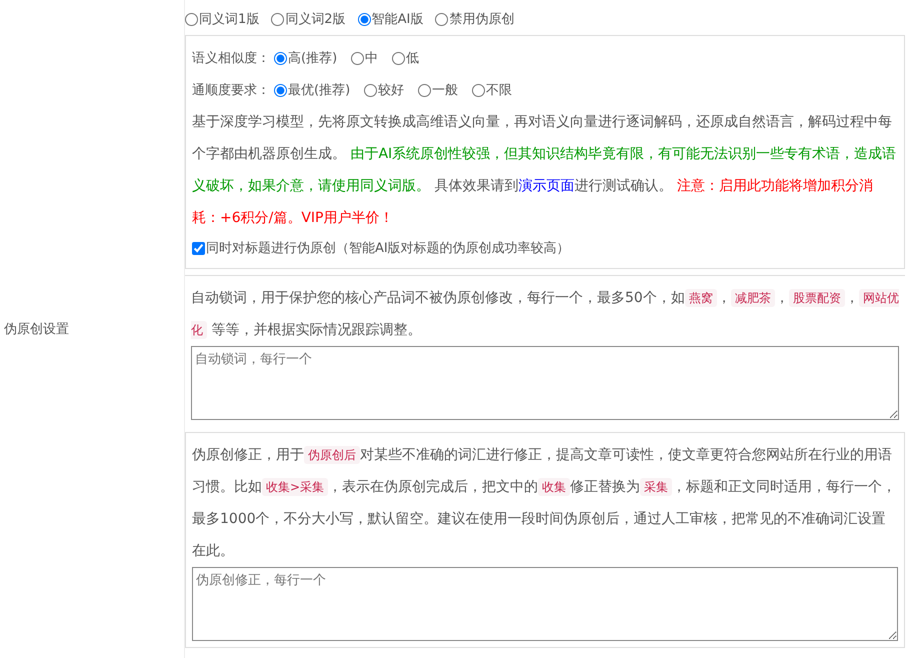 The height and width of the screenshot is (658, 911). Describe the element at coordinates (554, 487) in the screenshot. I see `keyword-tag: 收集` at that location.